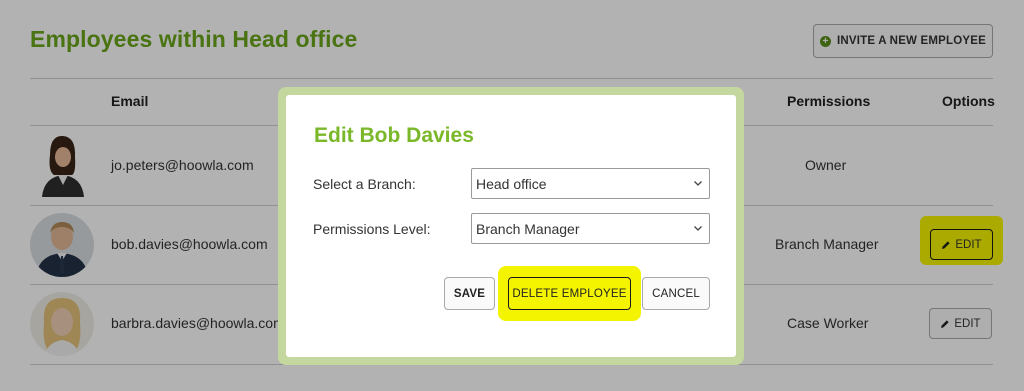 This screenshot has height=391, width=1024. What do you see at coordinates (569, 293) in the screenshot?
I see `delete-employee-button: DELETE EMPLOYEE` at bounding box center [569, 293].